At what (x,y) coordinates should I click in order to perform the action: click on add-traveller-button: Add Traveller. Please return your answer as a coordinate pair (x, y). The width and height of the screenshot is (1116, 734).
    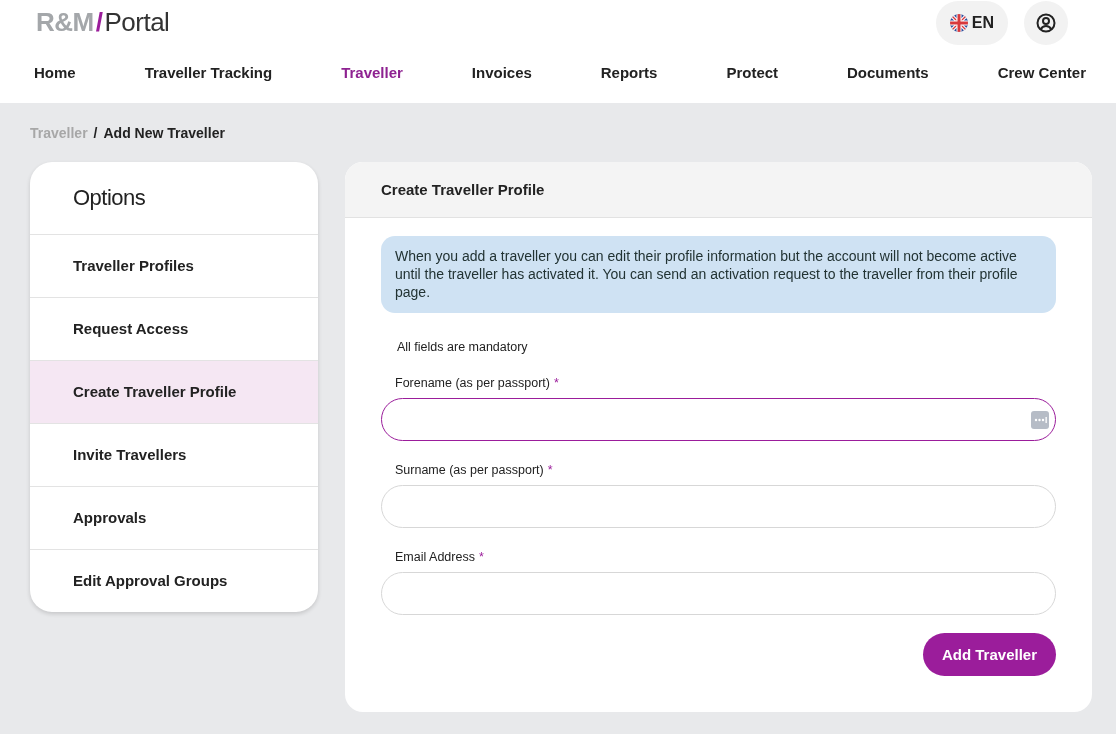
    Looking at the image, I should click on (989, 654).